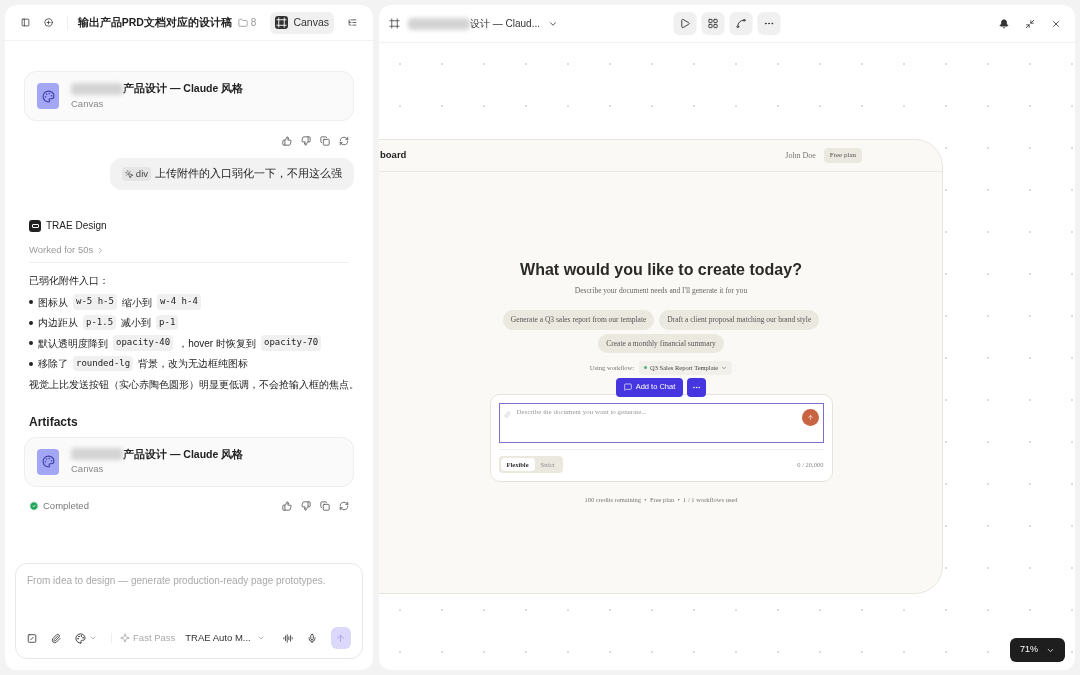  Describe the element at coordinates (56, 638) in the screenshot. I see `attach-icon` at that location.